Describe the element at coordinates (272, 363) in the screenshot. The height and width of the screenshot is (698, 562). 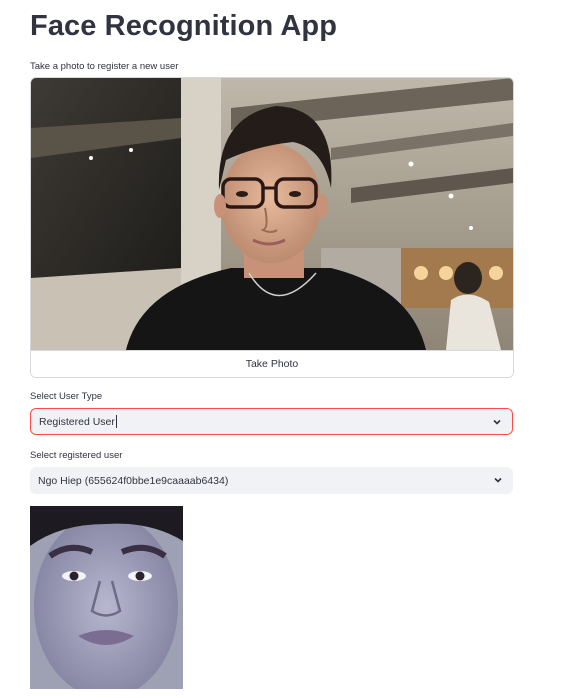
I see `take-photo-button: Take Photo` at that location.